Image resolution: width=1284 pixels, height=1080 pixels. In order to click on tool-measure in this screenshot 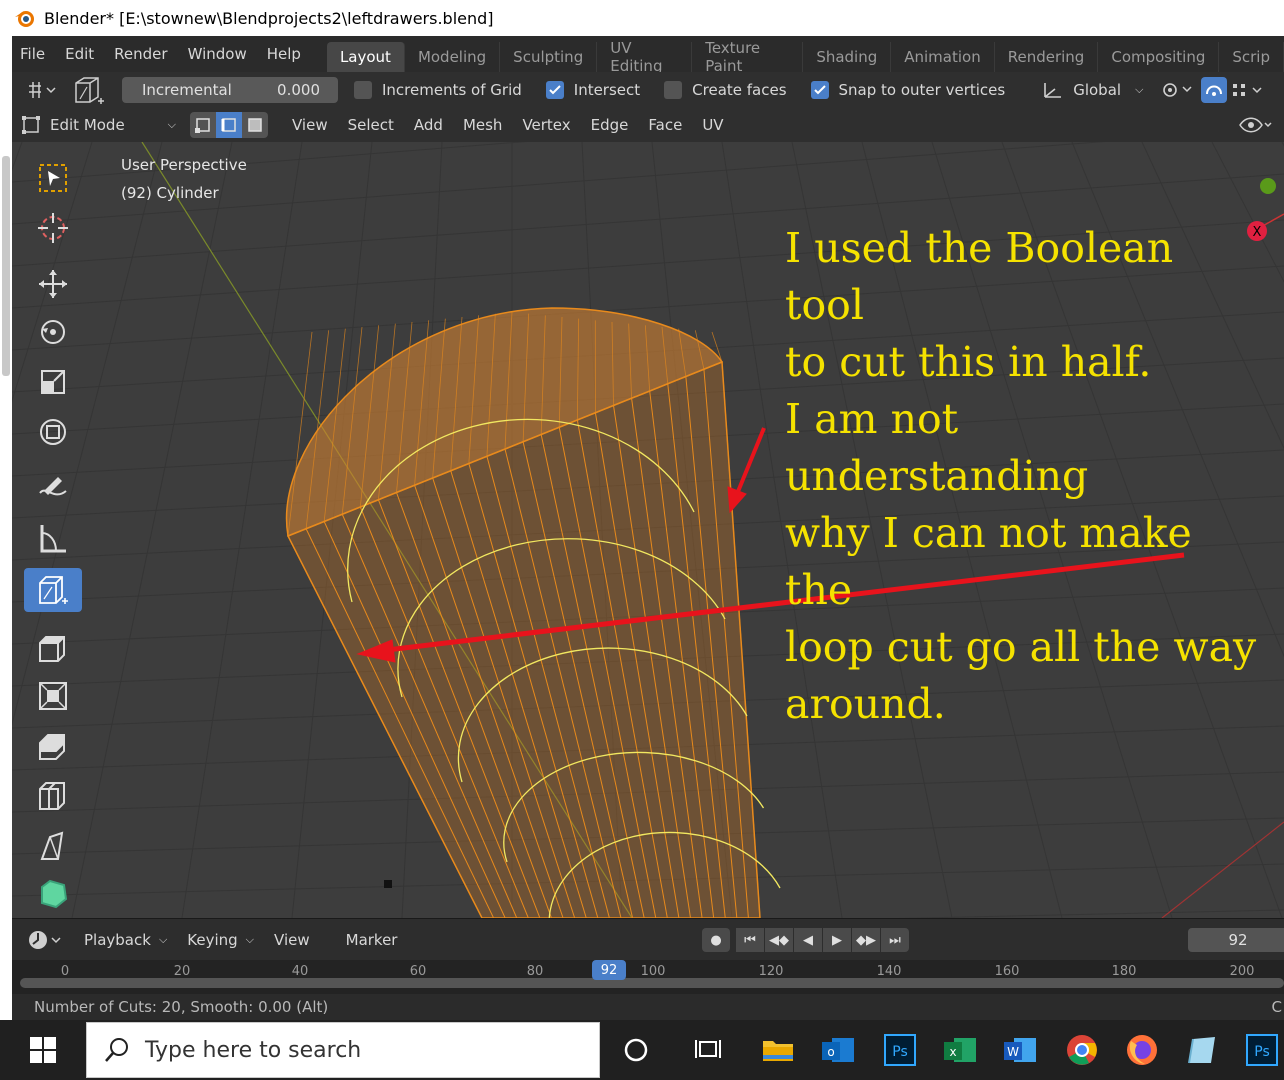, I will do `click(53, 538)`.